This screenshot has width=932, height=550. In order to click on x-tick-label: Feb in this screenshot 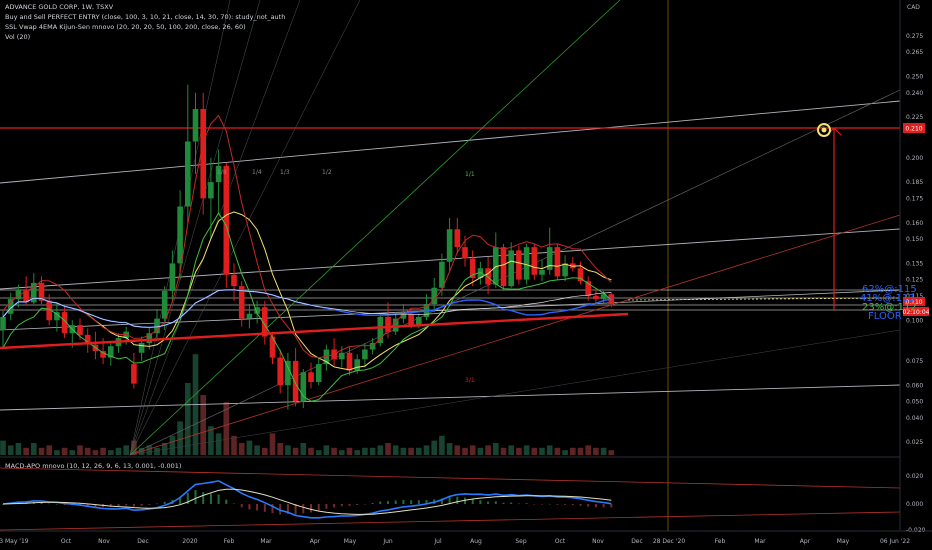, I will do `click(229, 541)`.